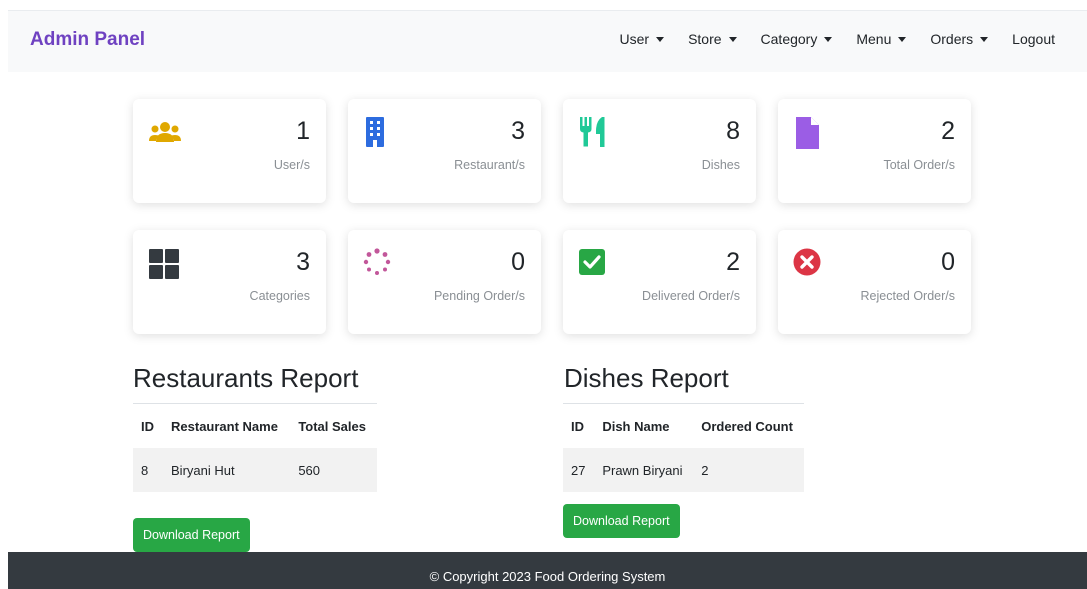  What do you see at coordinates (747, 426) in the screenshot?
I see `column-header-ordered-count: Ordered Count` at bounding box center [747, 426].